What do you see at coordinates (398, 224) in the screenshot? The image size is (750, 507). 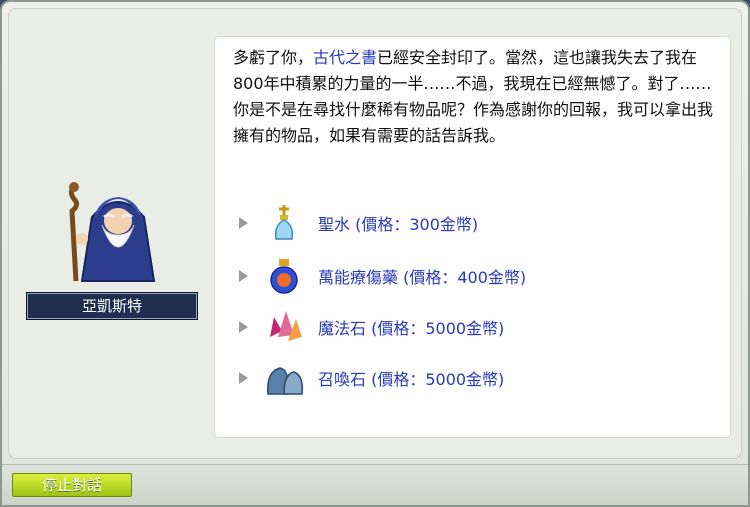 I see `option-label: 聖水 (價格：300金幣)` at bounding box center [398, 224].